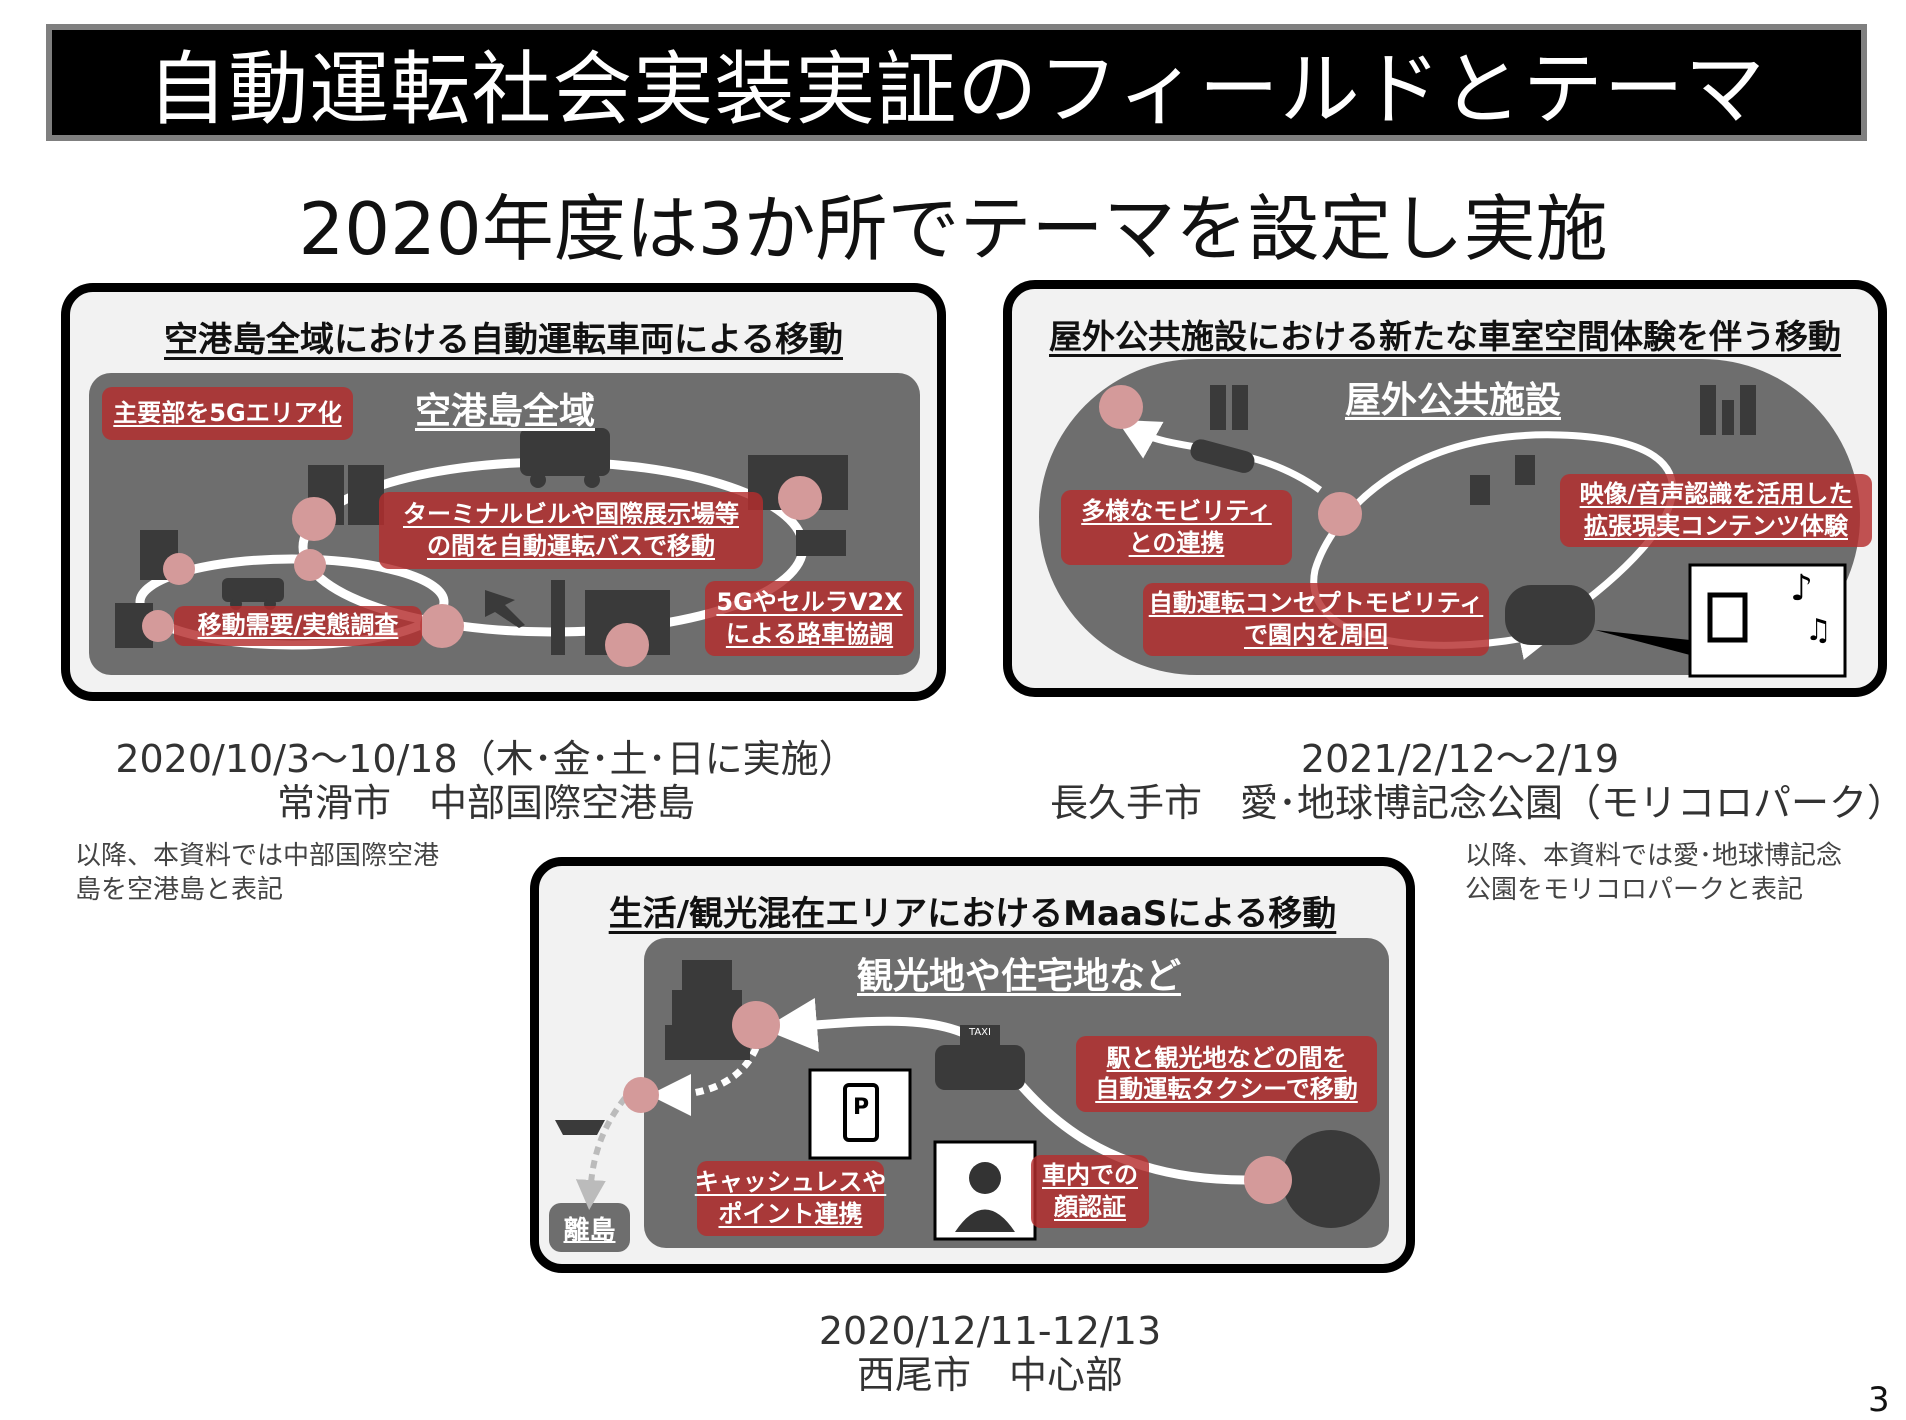 The width and height of the screenshot is (1906, 1420). Describe the element at coordinates (1019, 976) in the screenshot. I see `town-area-label: 観光地や住宅地など` at that location.